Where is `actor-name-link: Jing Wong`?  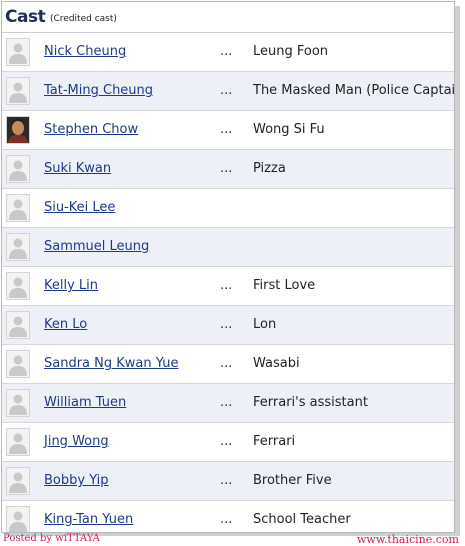
actor-name-link: Jing Wong is located at coordinates (76, 441).